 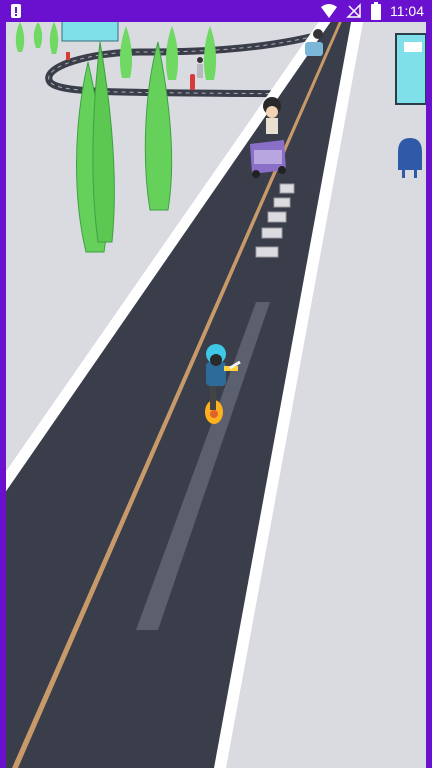 What do you see at coordinates (216, 11) in the screenshot?
I see `status-bar: 11:04` at bounding box center [216, 11].